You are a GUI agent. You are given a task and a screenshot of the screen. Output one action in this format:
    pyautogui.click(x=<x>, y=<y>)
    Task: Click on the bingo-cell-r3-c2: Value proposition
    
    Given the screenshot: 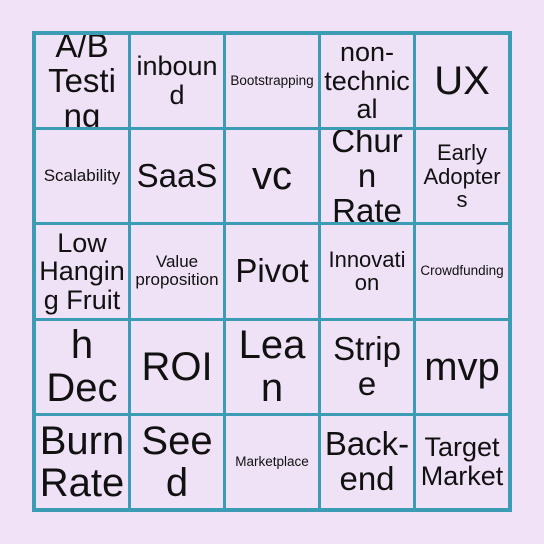 What is the action you would take?
    pyautogui.click(x=177, y=271)
    